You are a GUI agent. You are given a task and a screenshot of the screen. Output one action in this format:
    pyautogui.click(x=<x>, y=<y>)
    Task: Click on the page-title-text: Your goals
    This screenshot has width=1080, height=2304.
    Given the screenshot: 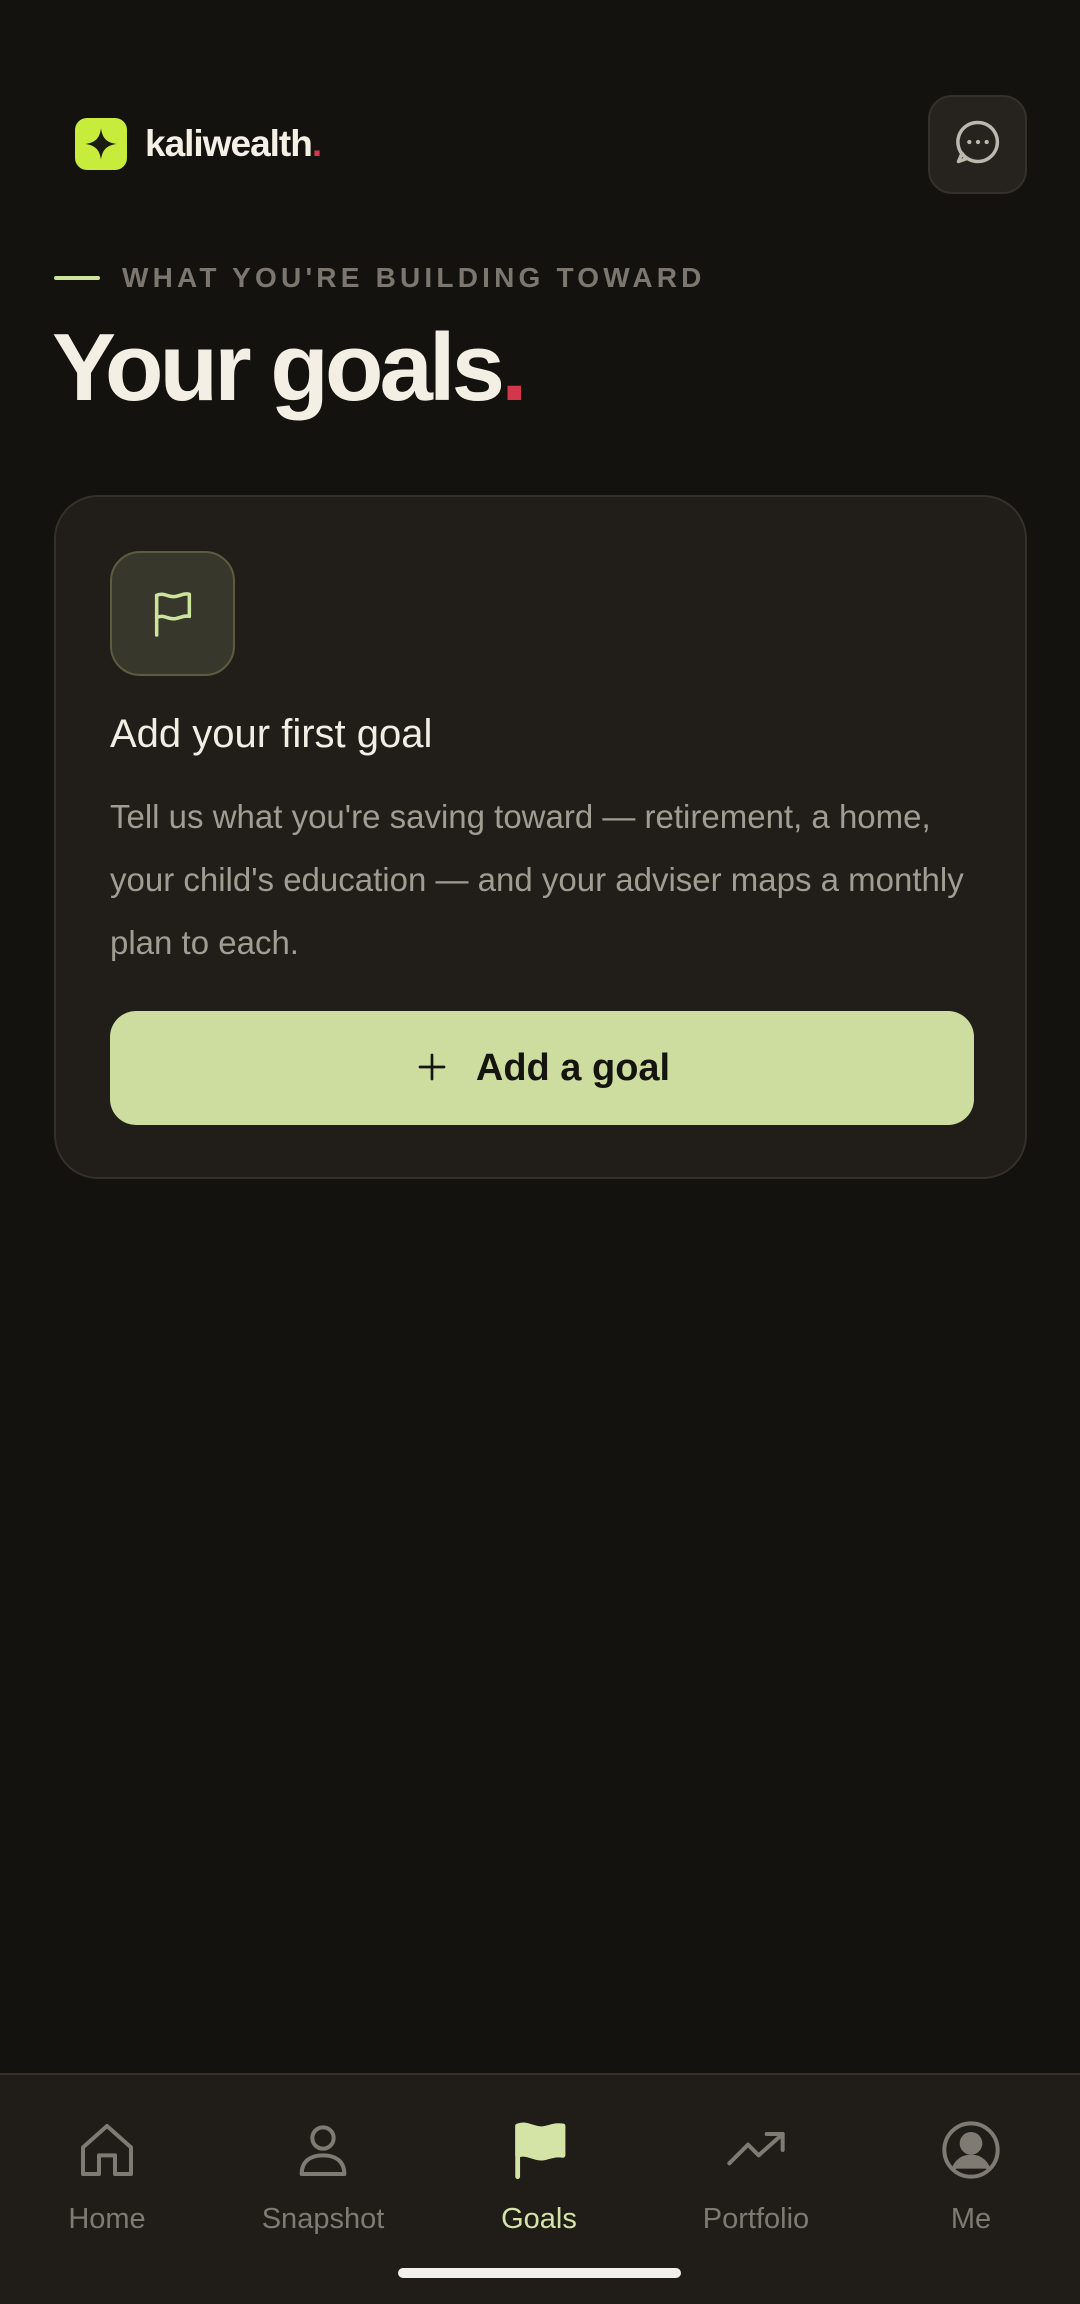 What is the action you would take?
    pyautogui.click(x=278, y=367)
    